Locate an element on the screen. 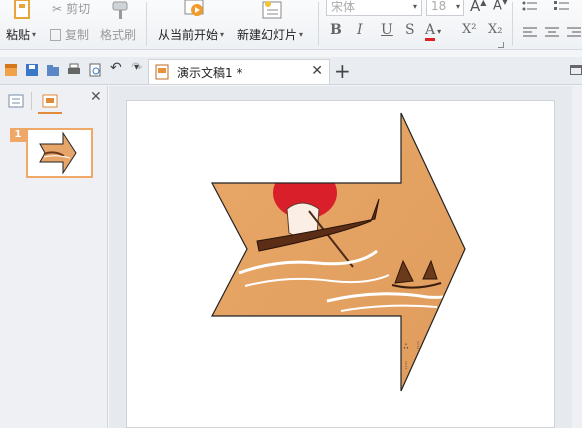 Image resolution: width=582 pixels, height=428 pixels. outline-icon is located at coordinates (16, 101).